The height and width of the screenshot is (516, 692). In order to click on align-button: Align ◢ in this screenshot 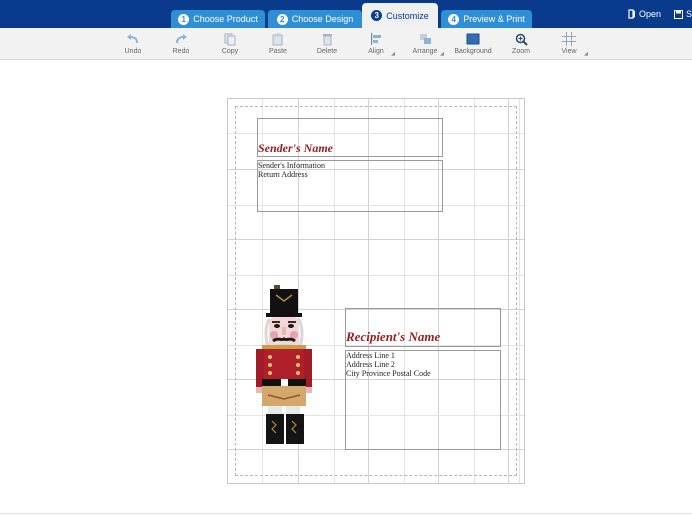, I will do `click(376, 45)`.